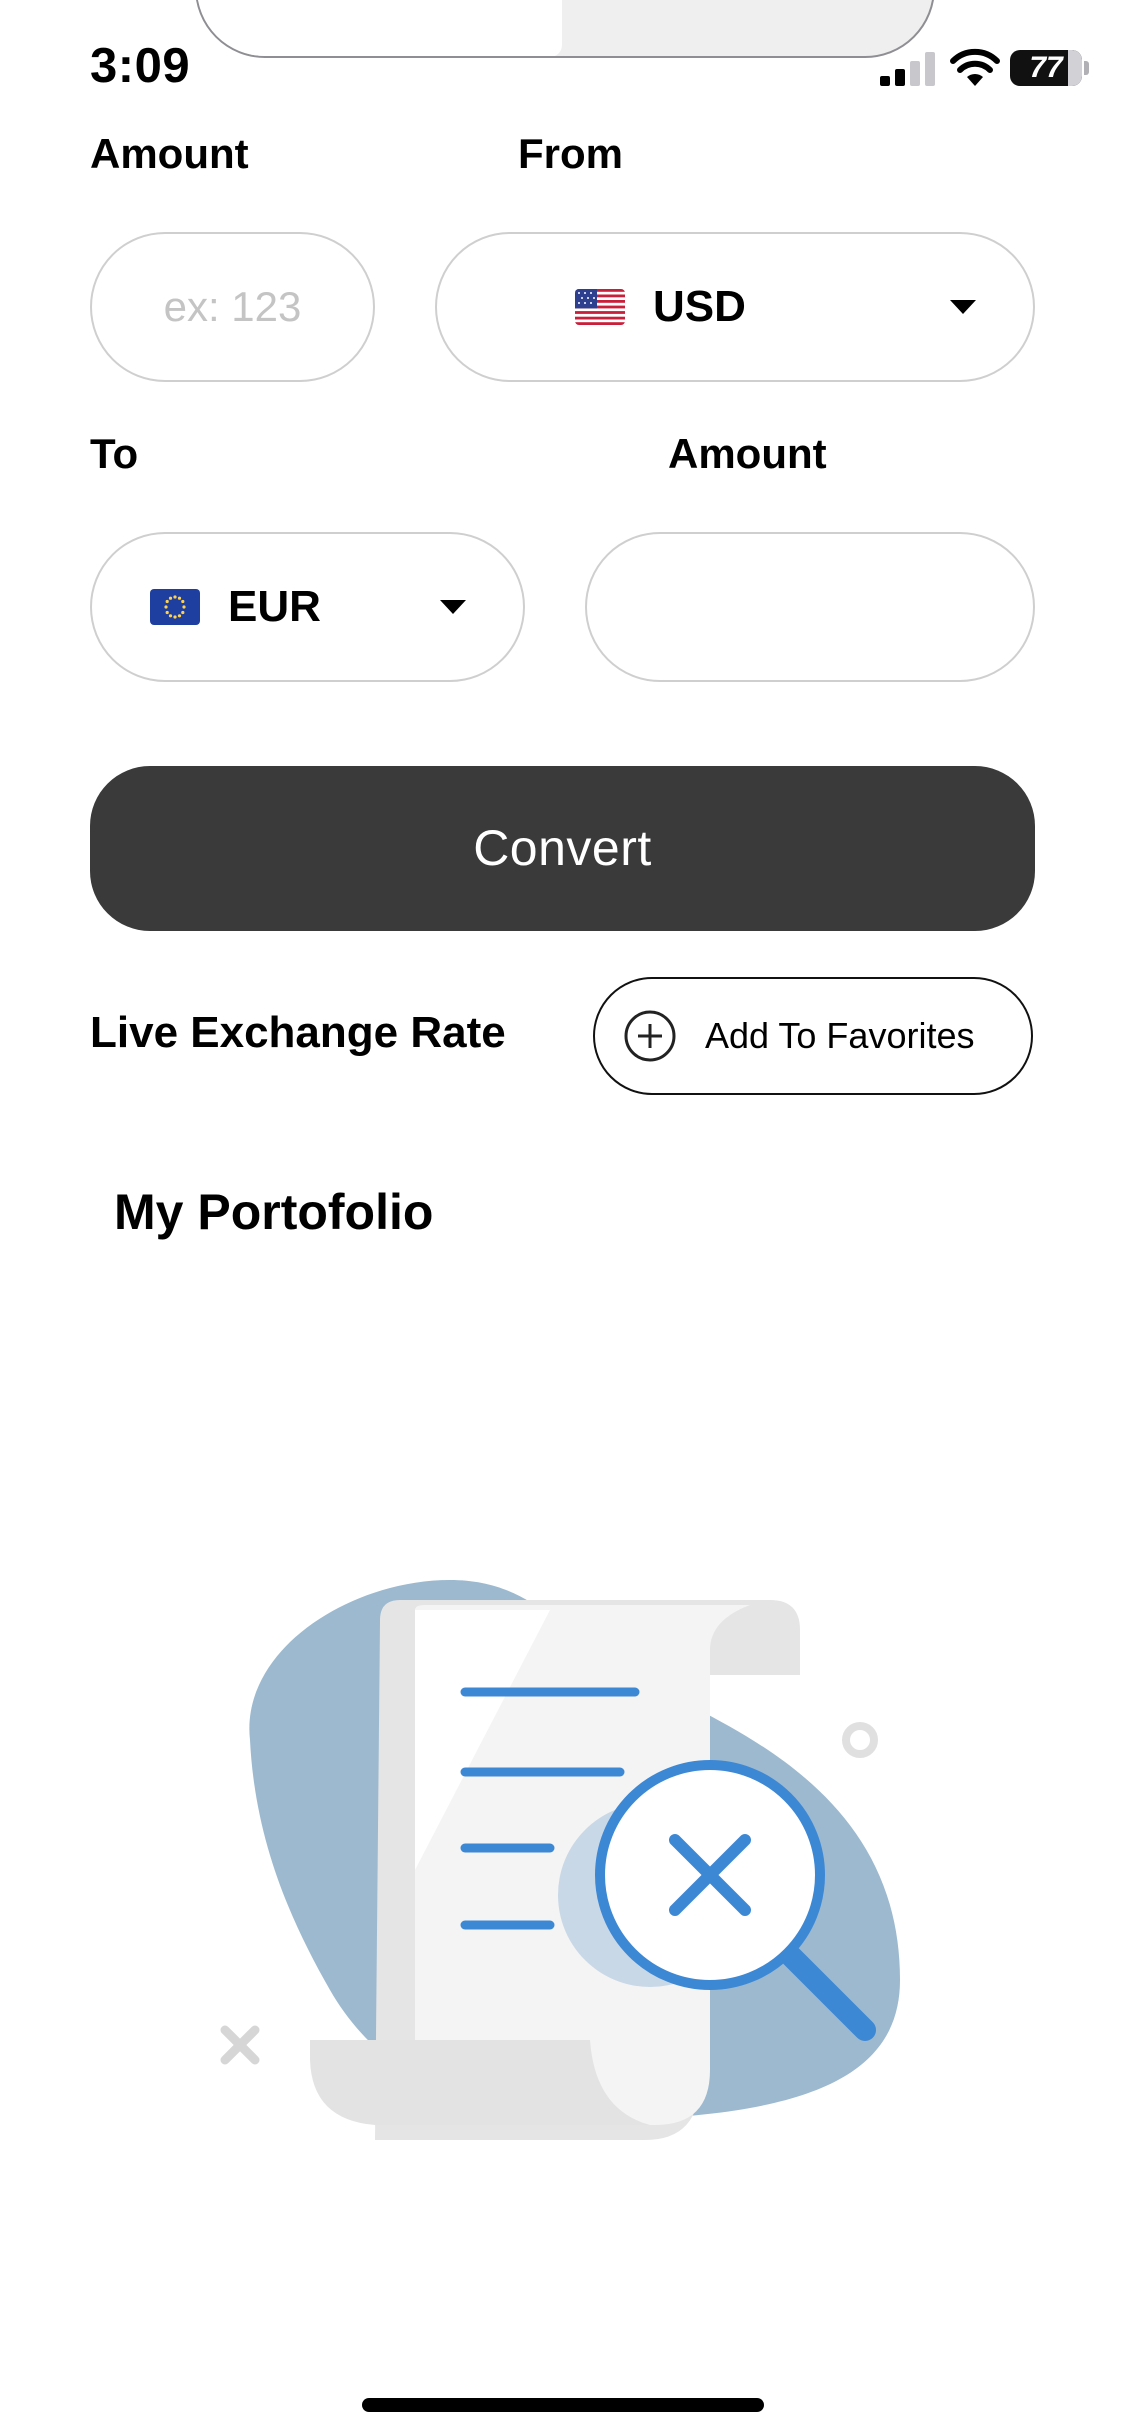  What do you see at coordinates (975, 67) in the screenshot?
I see `wifi-icon` at bounding box center [975, 67].